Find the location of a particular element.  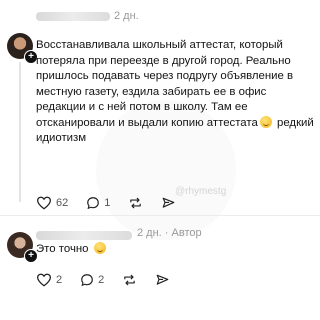

comment-2-text: Это точно is located at coordinates (176, 250).